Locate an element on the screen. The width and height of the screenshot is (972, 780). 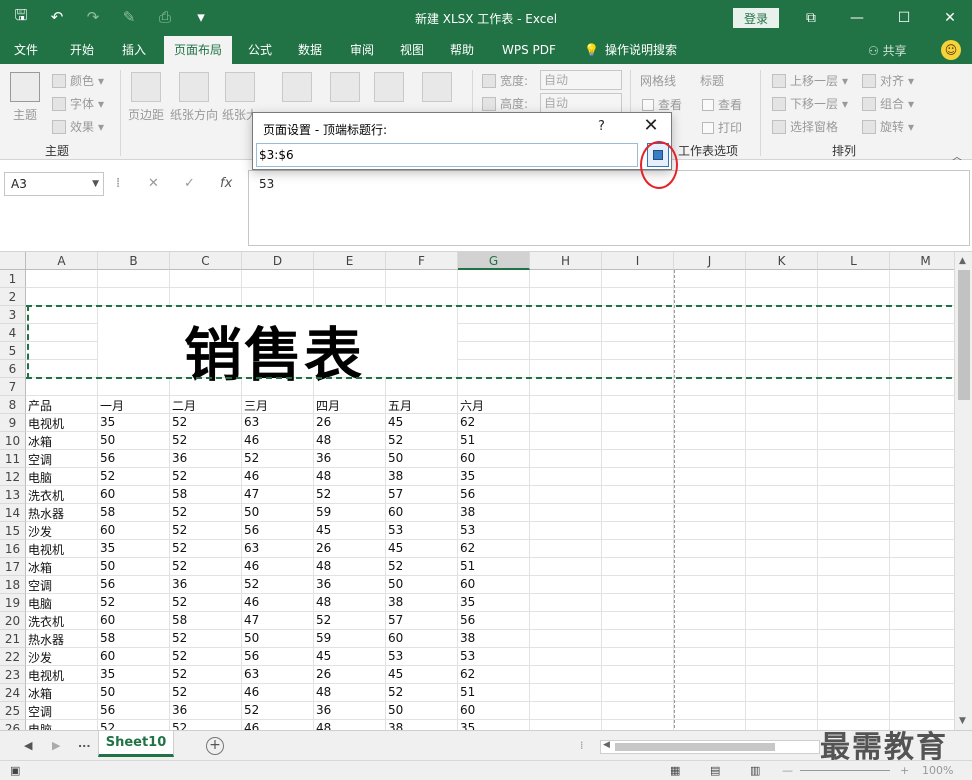
tab-wps-pdf: WPS PDF is located at coordinates (529, 50).